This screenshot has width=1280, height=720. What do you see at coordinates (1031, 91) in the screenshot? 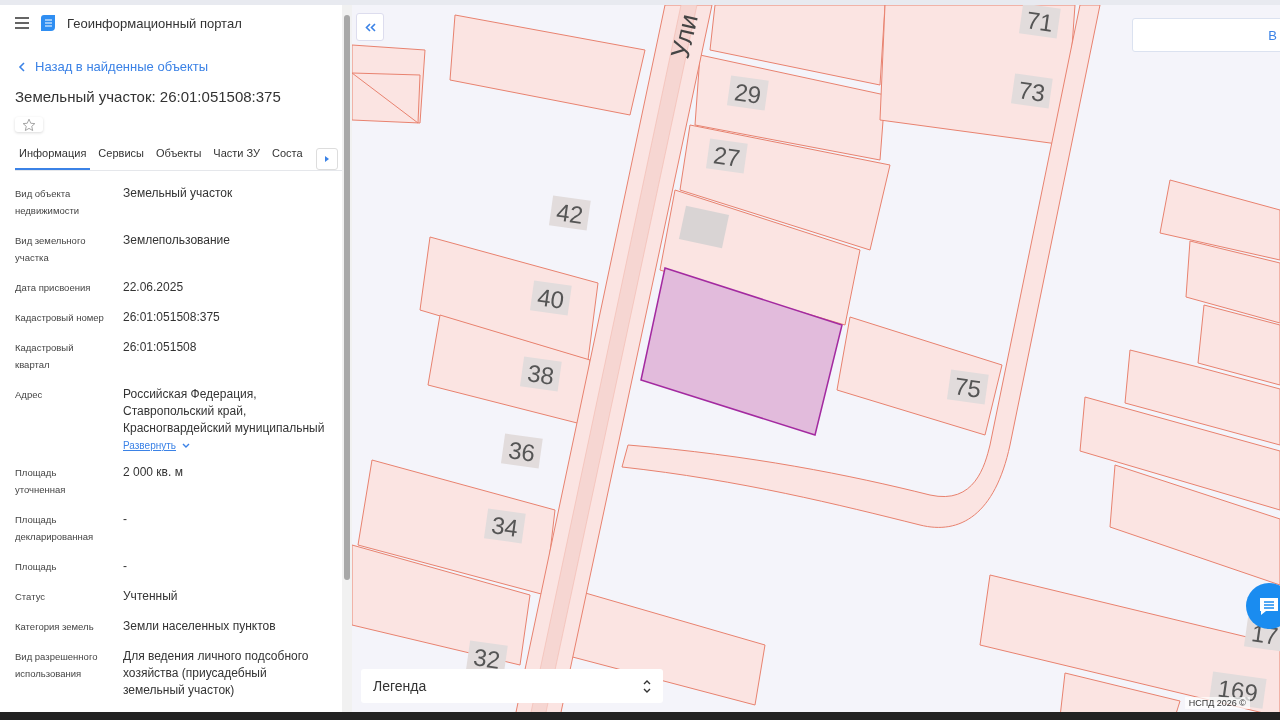
I see `house-number: 73` at bounding box center [1031, 91].